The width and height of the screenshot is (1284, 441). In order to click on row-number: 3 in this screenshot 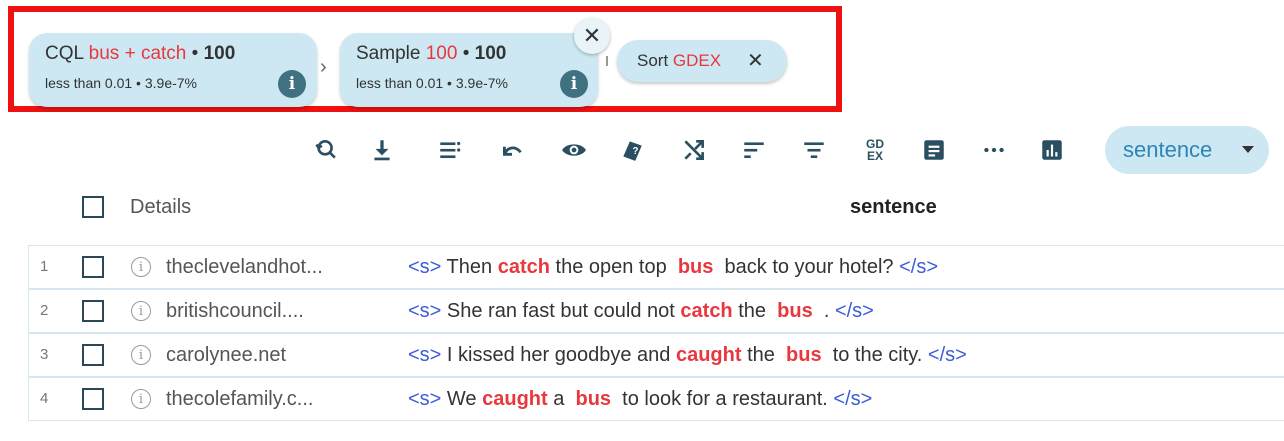, I will do `click(44, 354)`.